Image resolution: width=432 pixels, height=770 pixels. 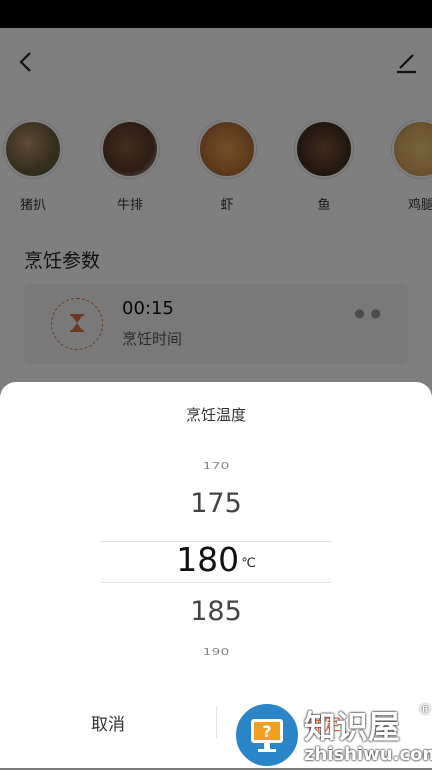 I want to click on picker-option: 185, so click(x=216, y=611).